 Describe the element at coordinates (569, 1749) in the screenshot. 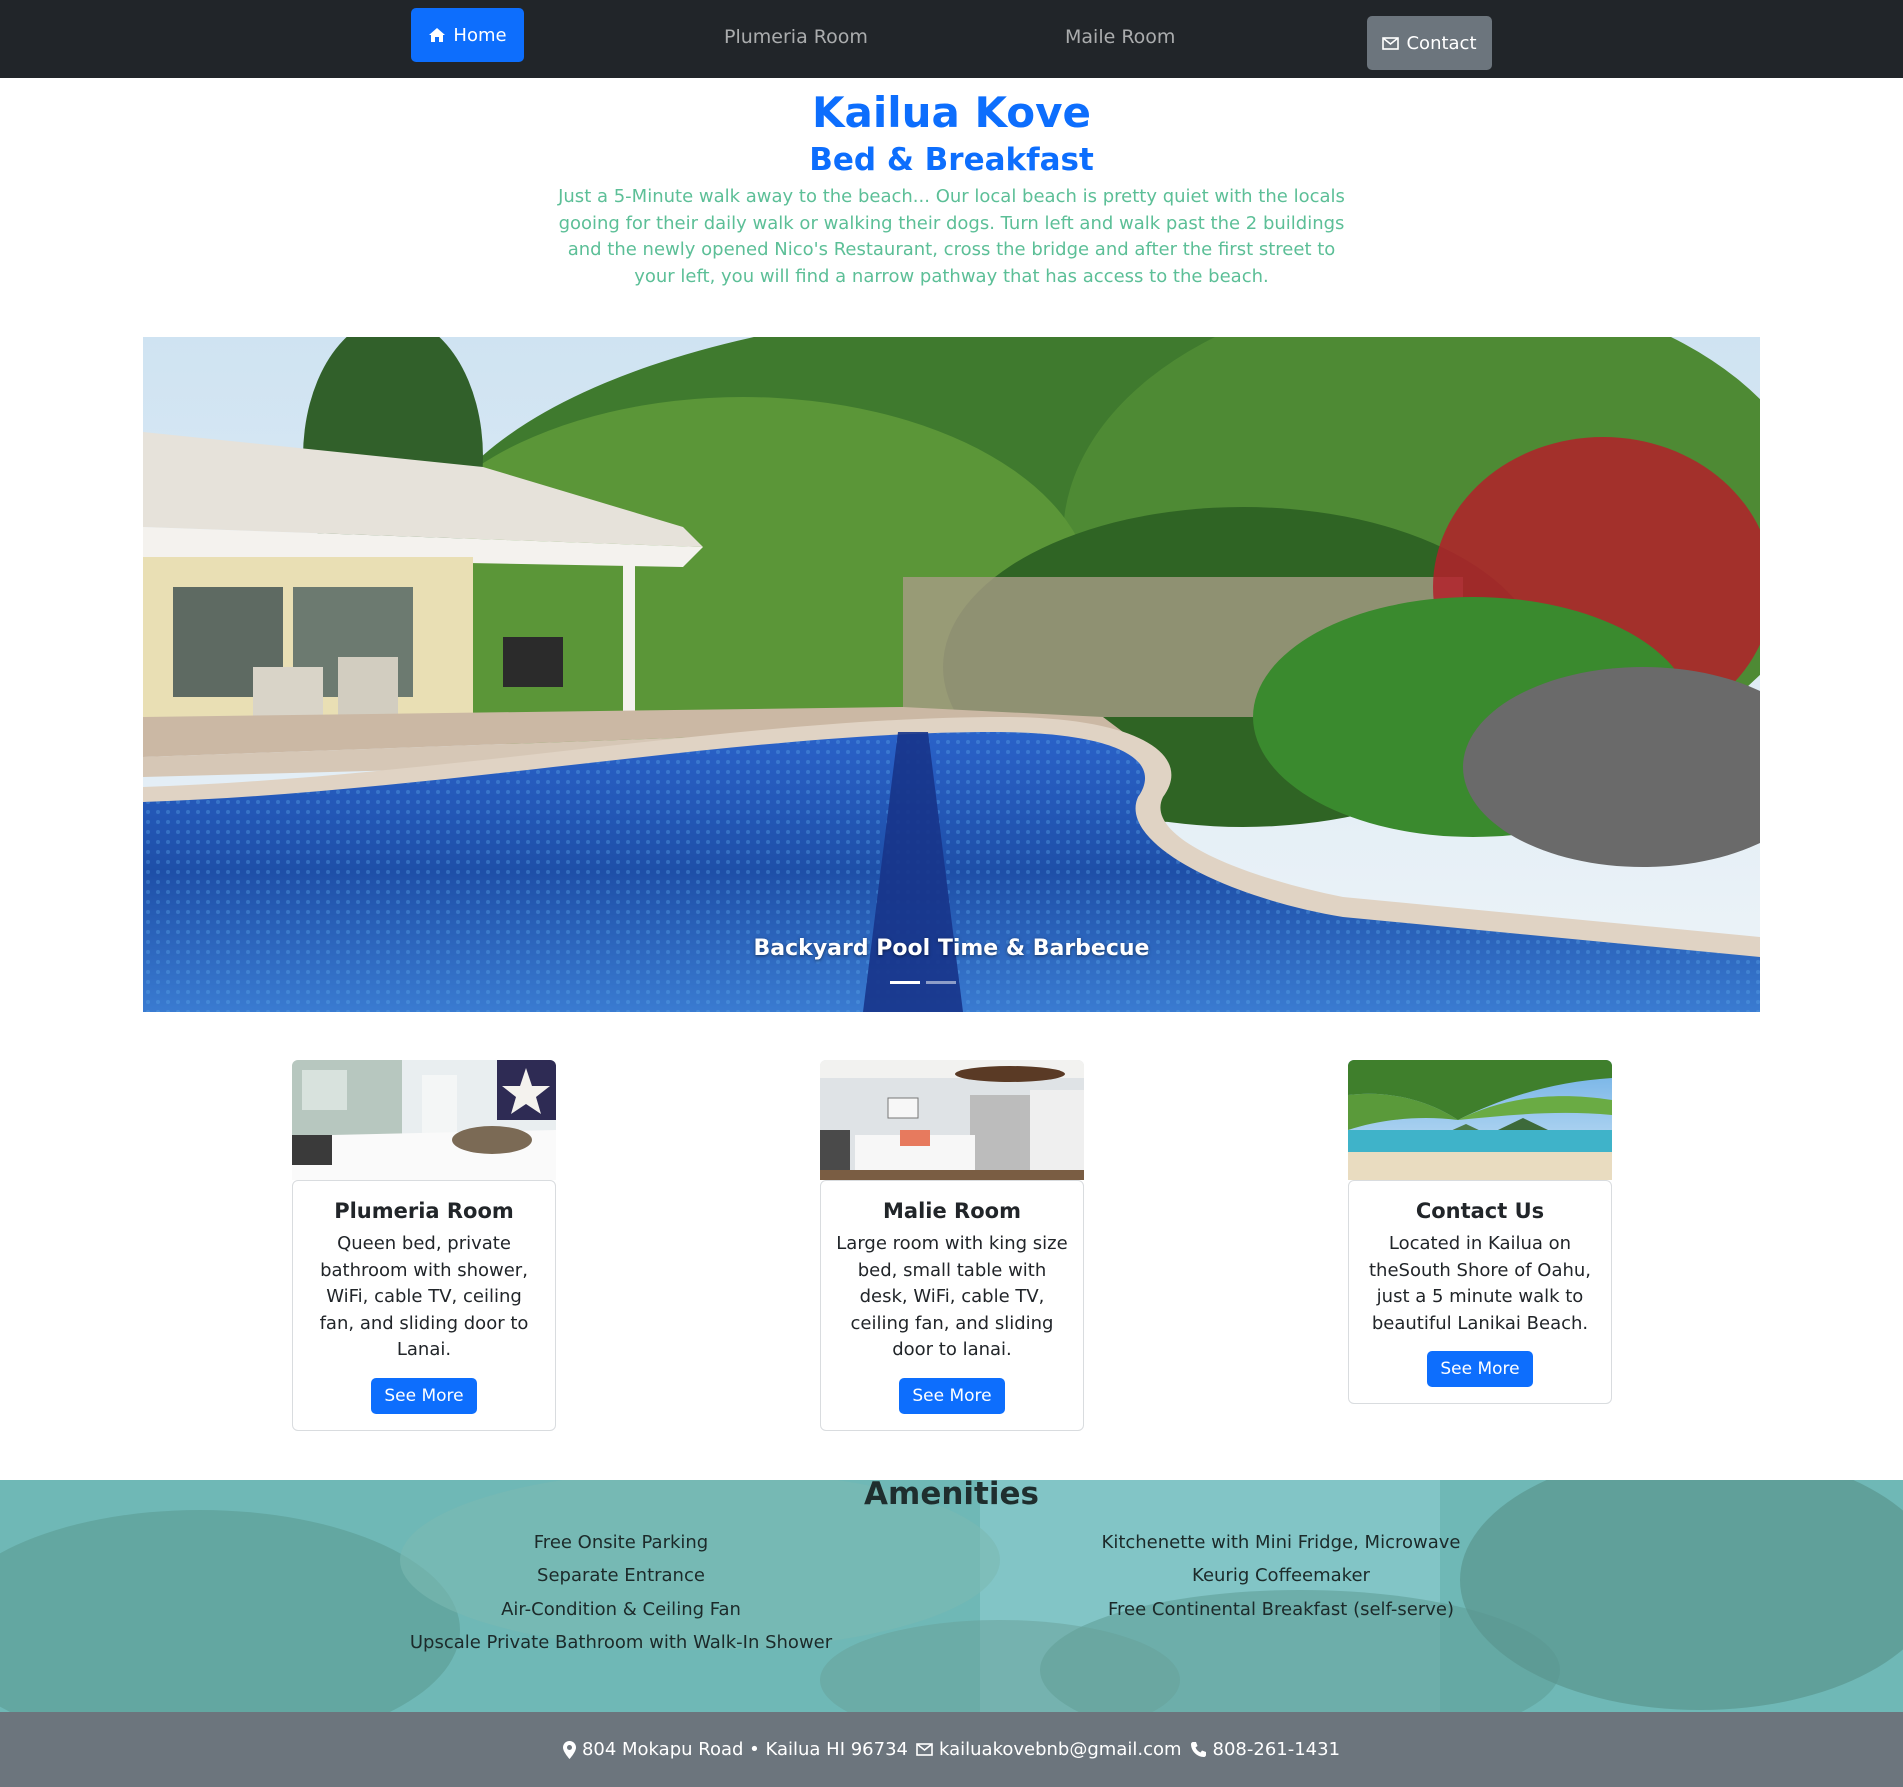

I see `map-pin-icon` at that location.